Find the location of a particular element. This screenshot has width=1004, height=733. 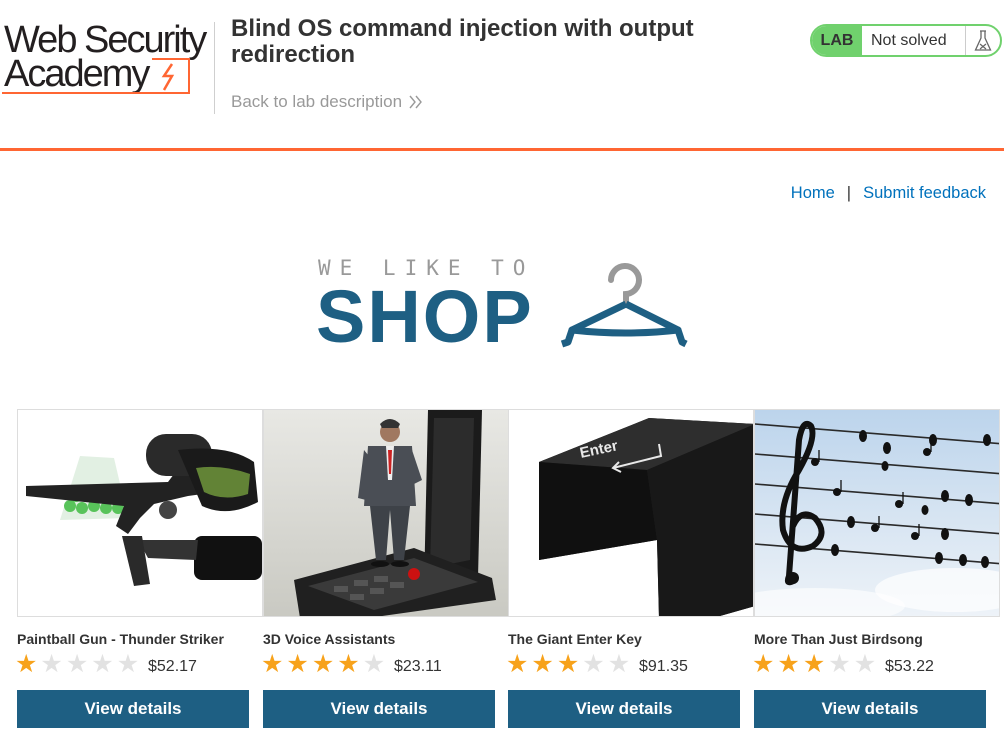

banner-title: SHOP is located at coordinates (425, 316).